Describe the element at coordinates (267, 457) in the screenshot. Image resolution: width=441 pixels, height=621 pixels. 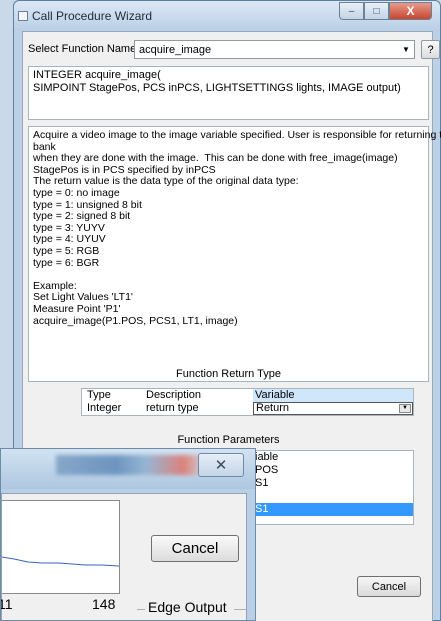
I see `parameter-variable-cell: iable` at that location.